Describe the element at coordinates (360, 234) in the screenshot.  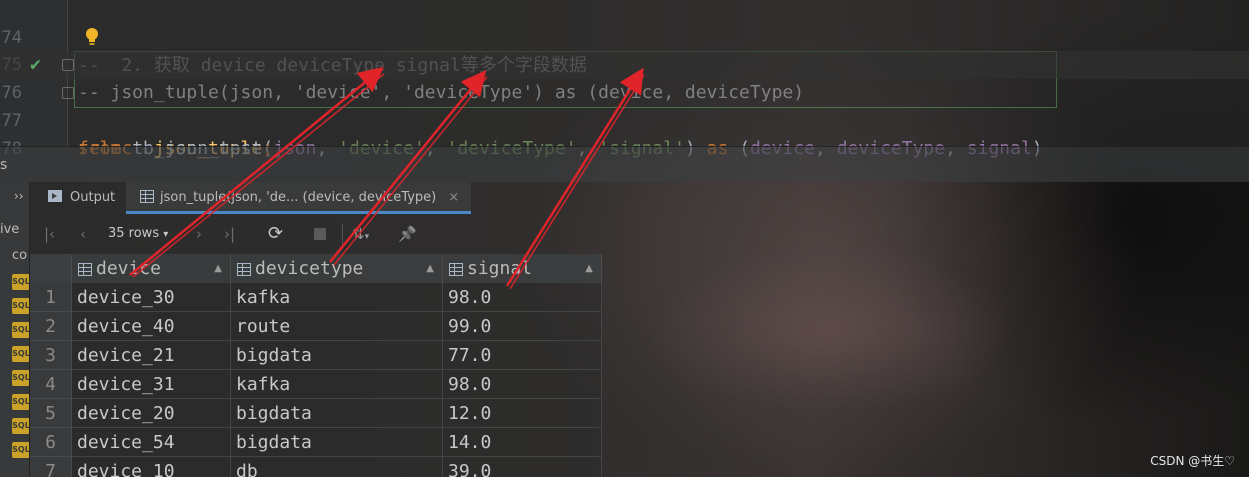
I see `transpose-icon: ⇅▾` at that location.